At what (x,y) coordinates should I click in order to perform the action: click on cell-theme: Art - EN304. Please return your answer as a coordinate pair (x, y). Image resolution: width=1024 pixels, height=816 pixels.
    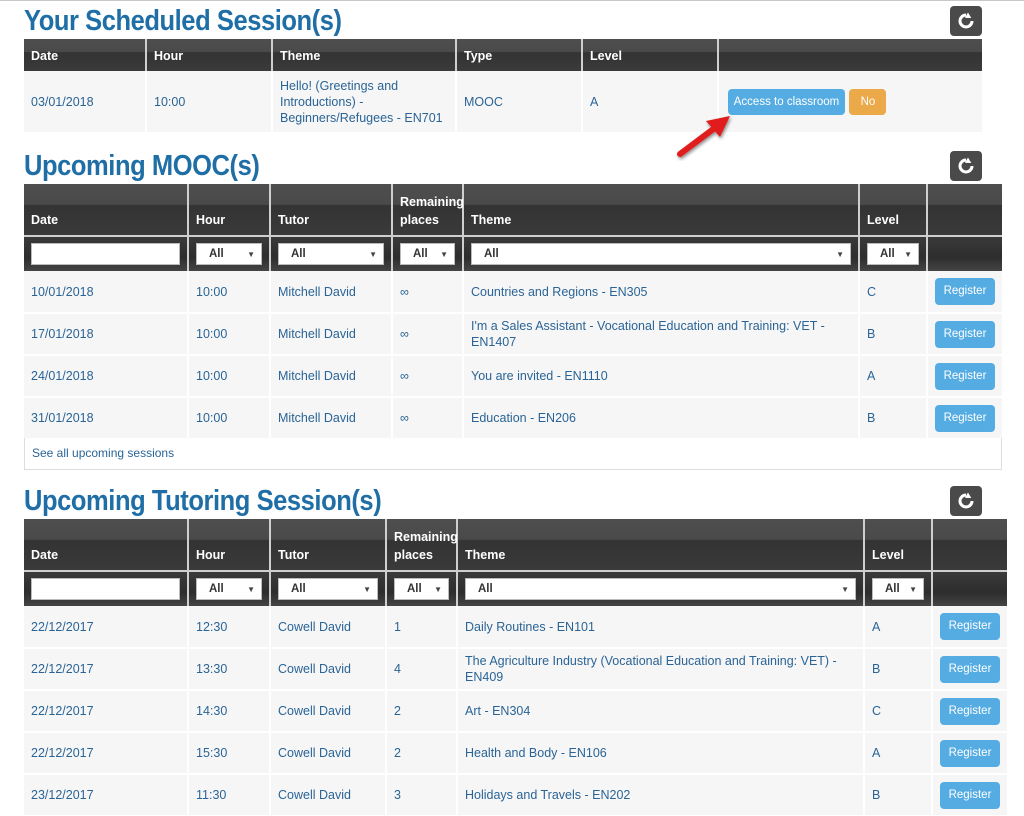
    Looking at the image, I should click on (661, 711).